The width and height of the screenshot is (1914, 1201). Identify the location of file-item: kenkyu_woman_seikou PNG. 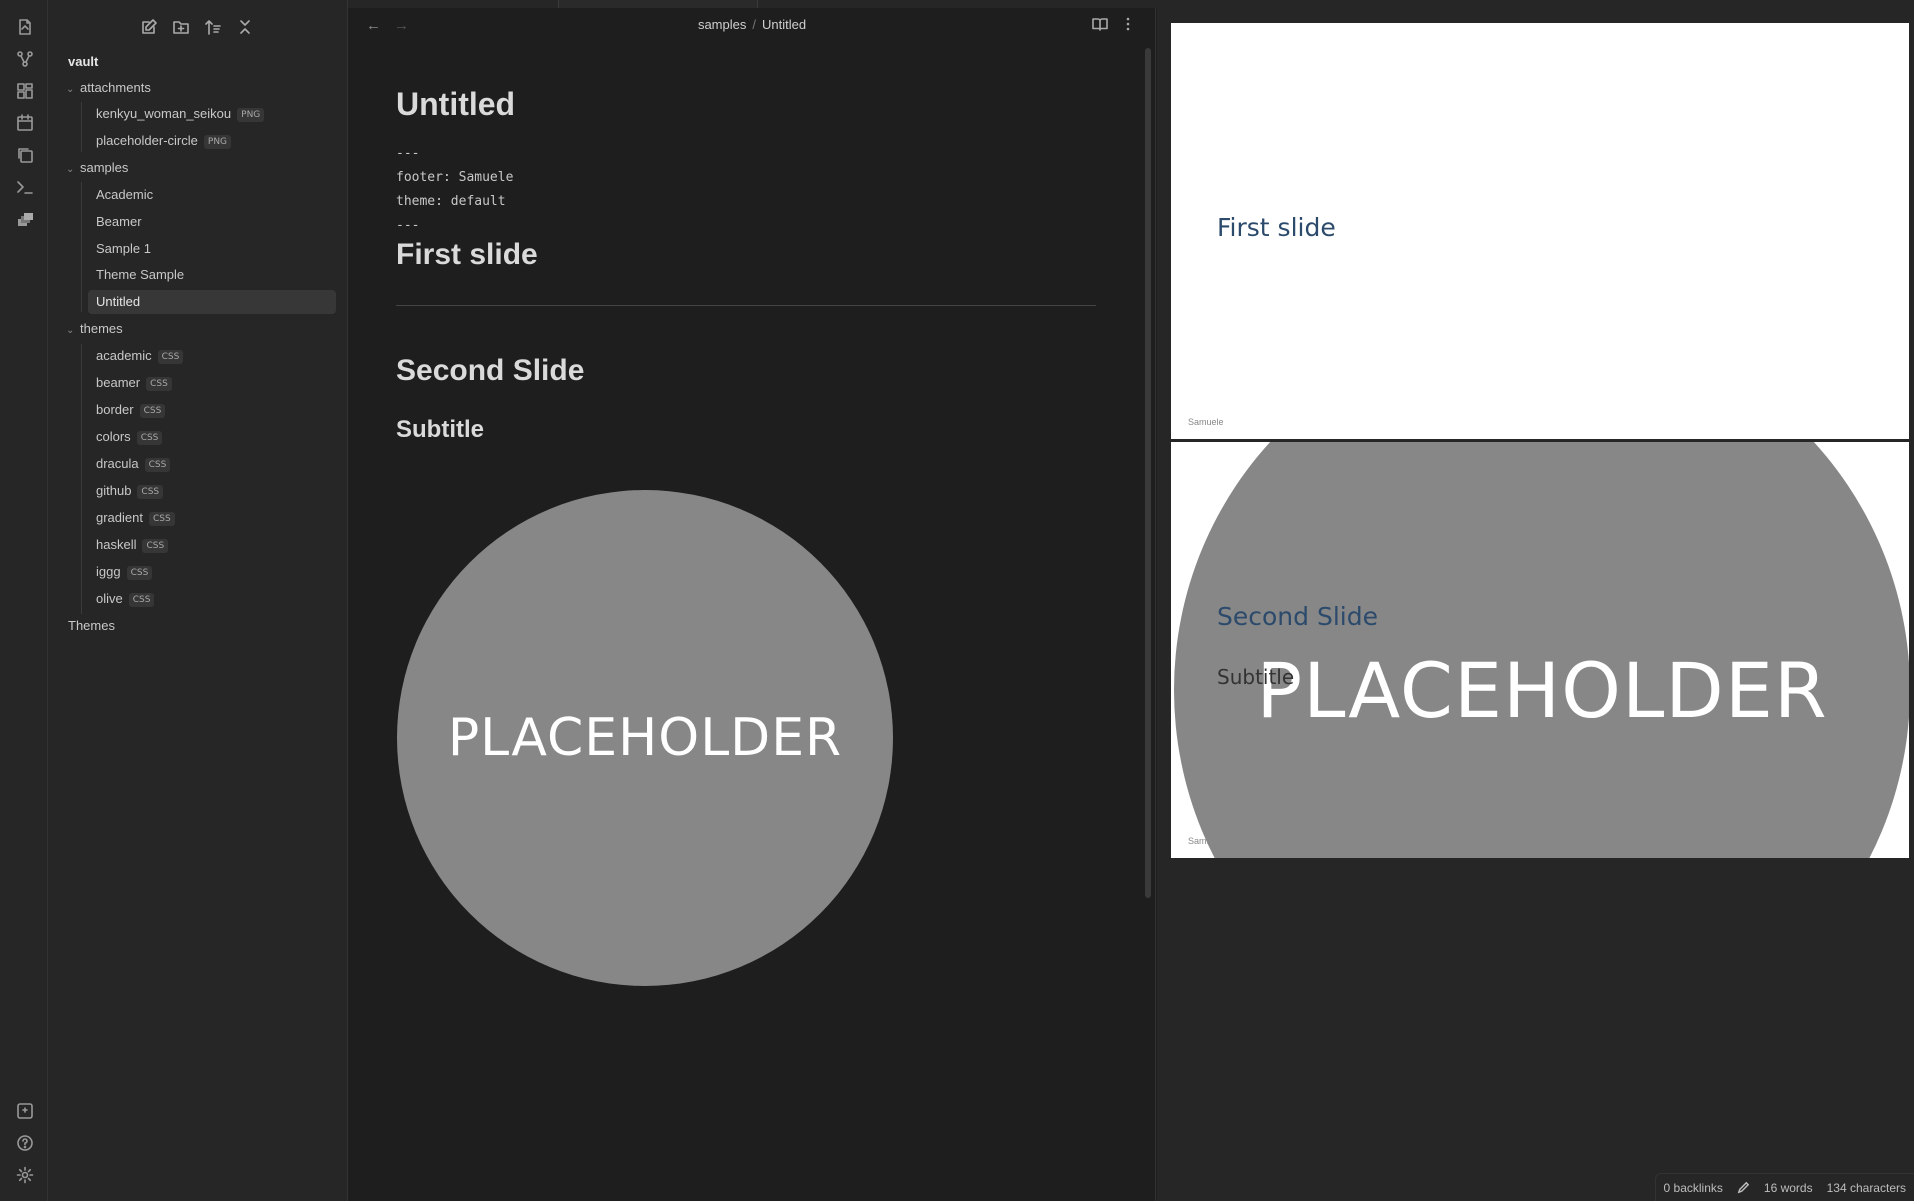
(212, 114).